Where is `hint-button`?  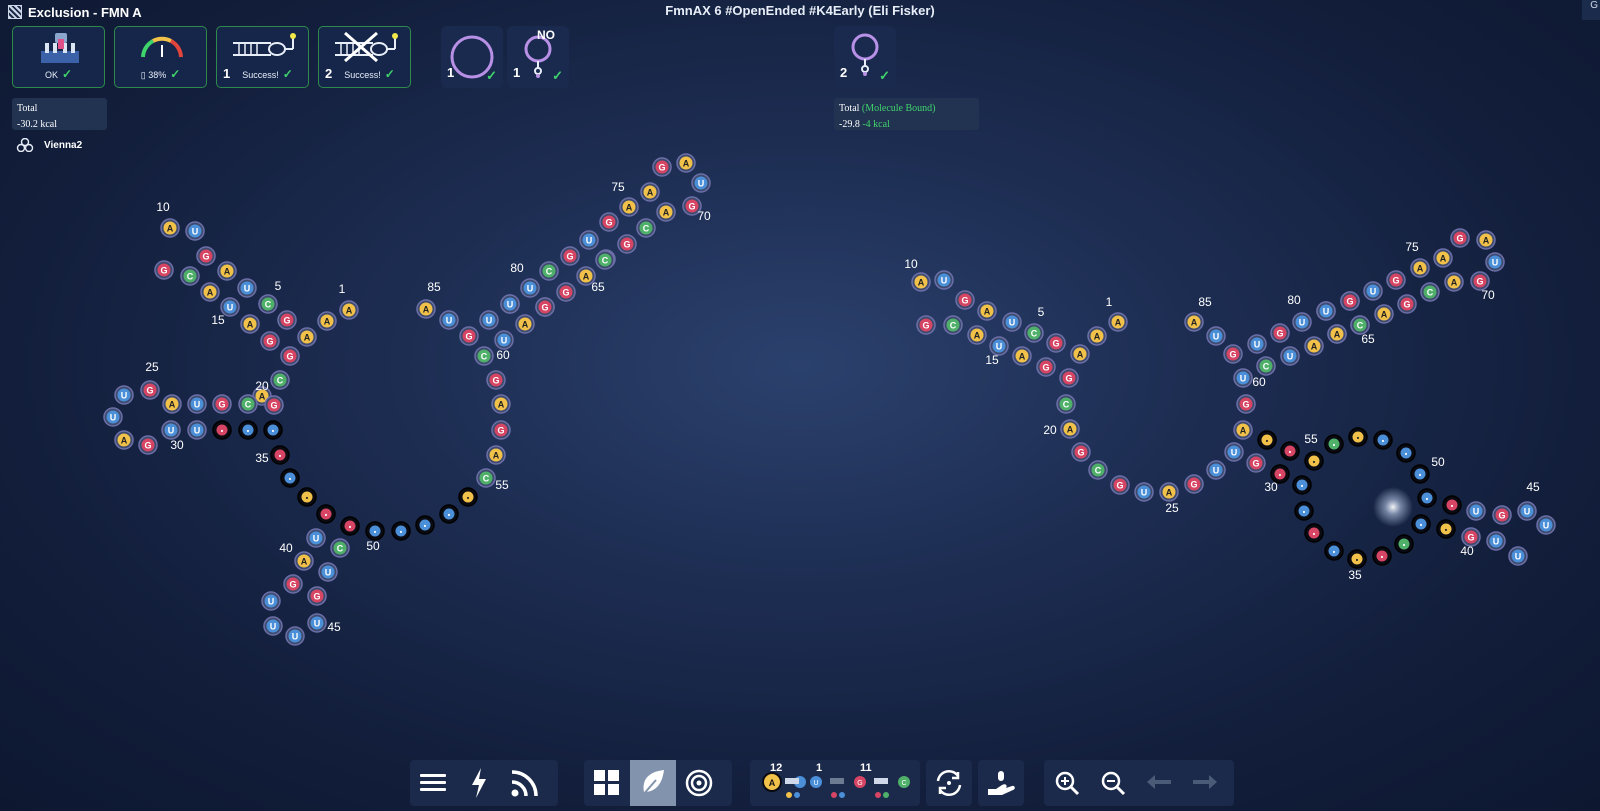
hint-button is located at coordinates (1001, 783).